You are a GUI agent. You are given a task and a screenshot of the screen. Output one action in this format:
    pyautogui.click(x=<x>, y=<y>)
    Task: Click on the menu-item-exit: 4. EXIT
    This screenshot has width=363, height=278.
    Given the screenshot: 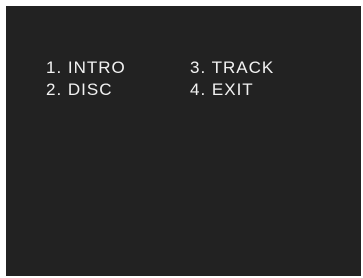 What is the action you would take?
    pyautogui.click(x=250, y=90)
    